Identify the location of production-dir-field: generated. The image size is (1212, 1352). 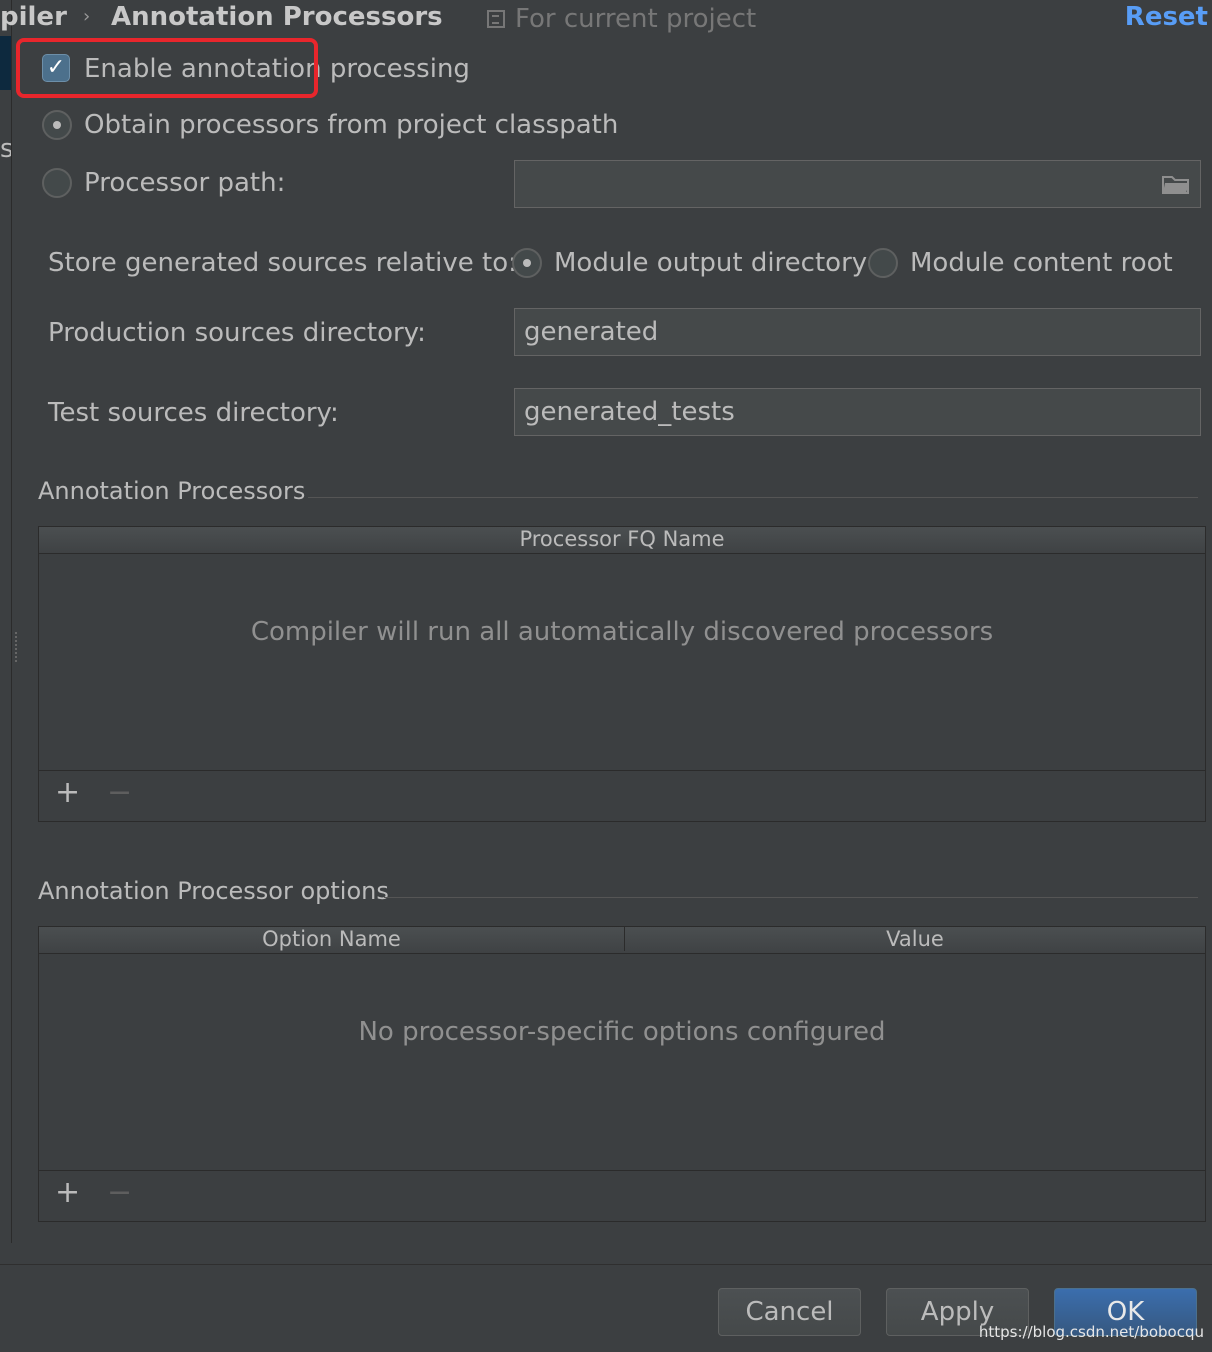
(857, 332).